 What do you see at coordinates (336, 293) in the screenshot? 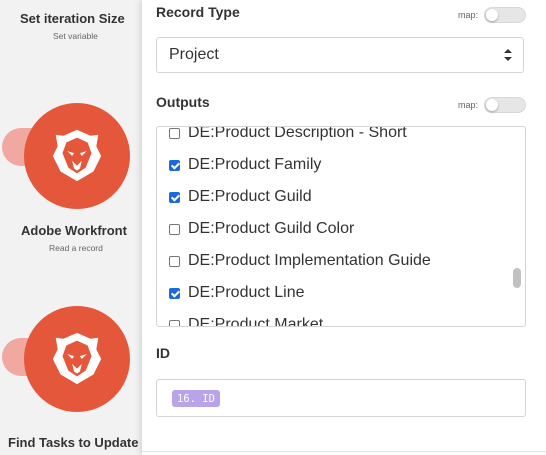
I see `output-option: DE:Product Line` at bounding box center [336, 293].